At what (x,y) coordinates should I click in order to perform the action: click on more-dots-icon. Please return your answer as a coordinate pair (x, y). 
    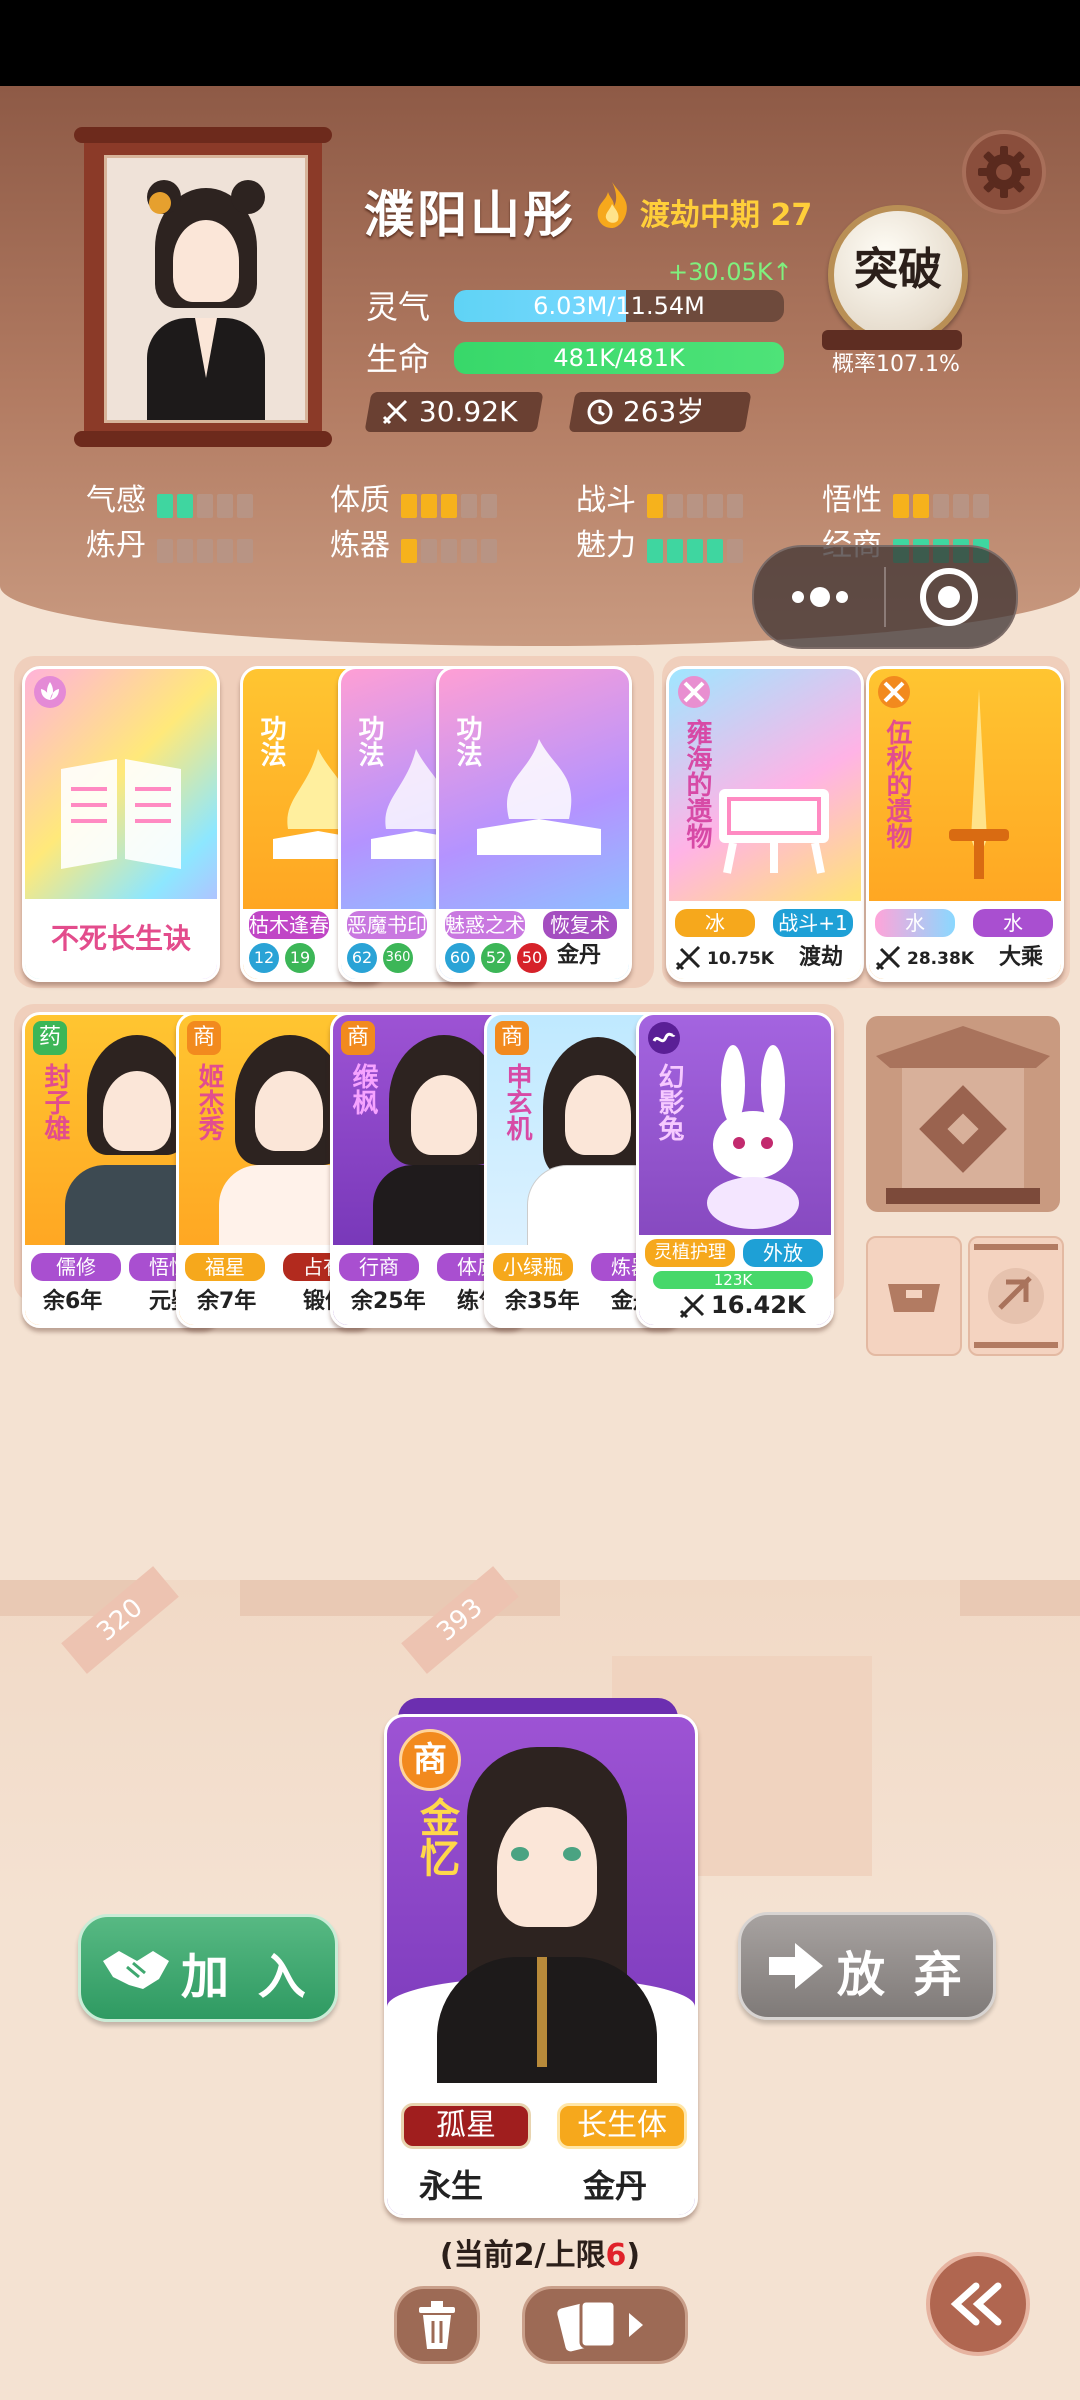
    Looking at the image, I should click on (820, 597).